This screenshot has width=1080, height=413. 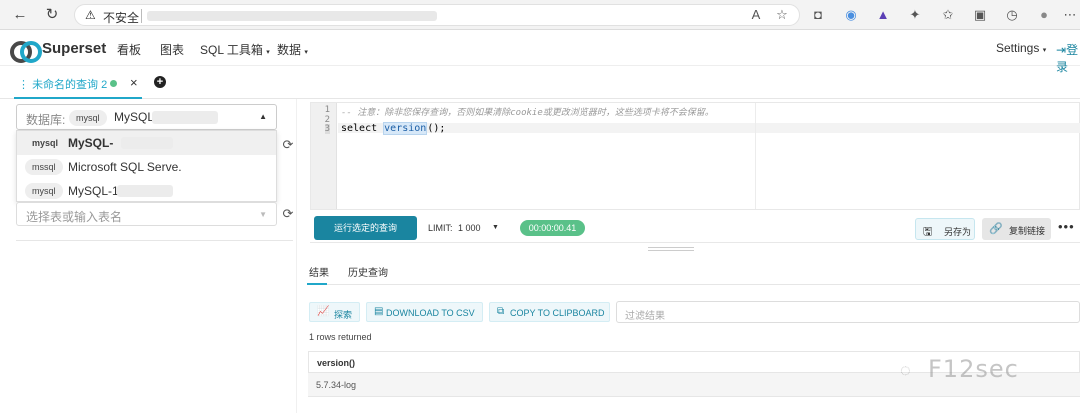 What do you see at coordinates (70, 85) in the screenshot?
I see `tab-title: 未命名的查询 2` at bounding box center [70, 85].